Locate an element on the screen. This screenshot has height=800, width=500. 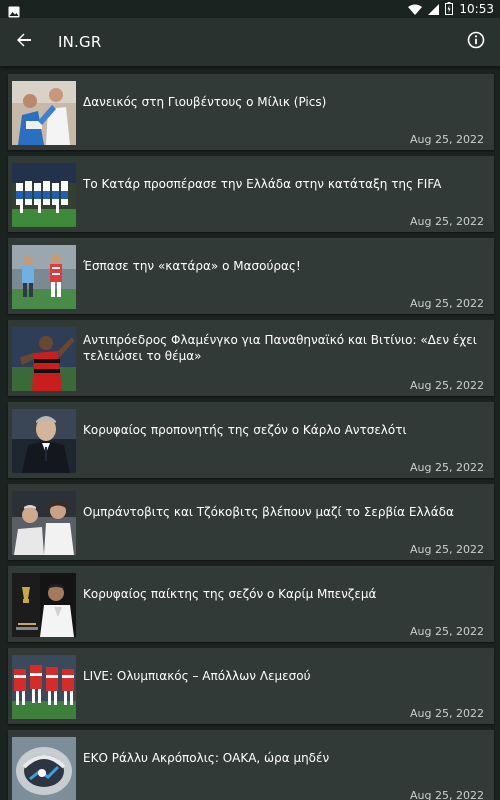
news-title: Δανεικός στη Γιουβέντους ο Μίλικ (Pics) is located at coordinates (205, 102).